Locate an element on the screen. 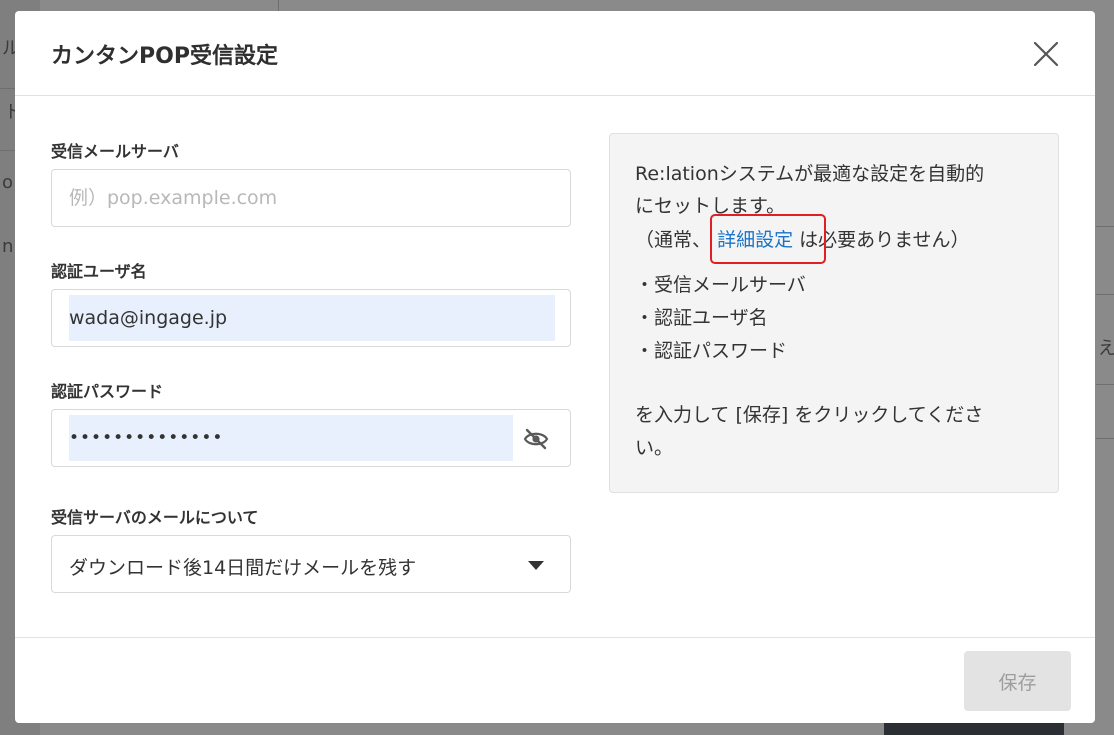  toggle-password-visibility-button is located at coordinates (536, 439).